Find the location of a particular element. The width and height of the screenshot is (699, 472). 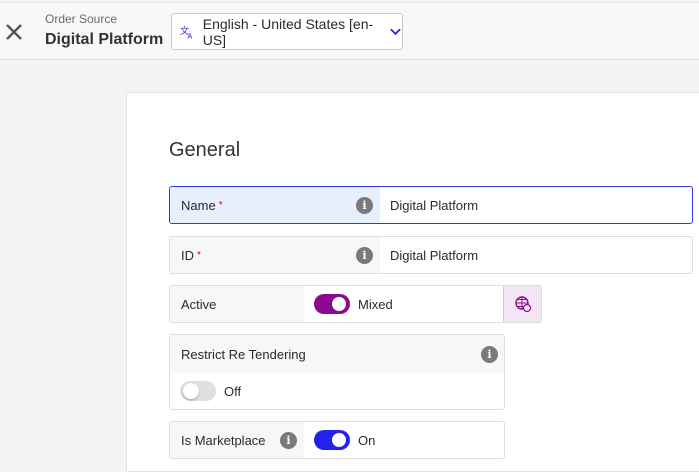

section-title: General is located at coordinates (205, 150).